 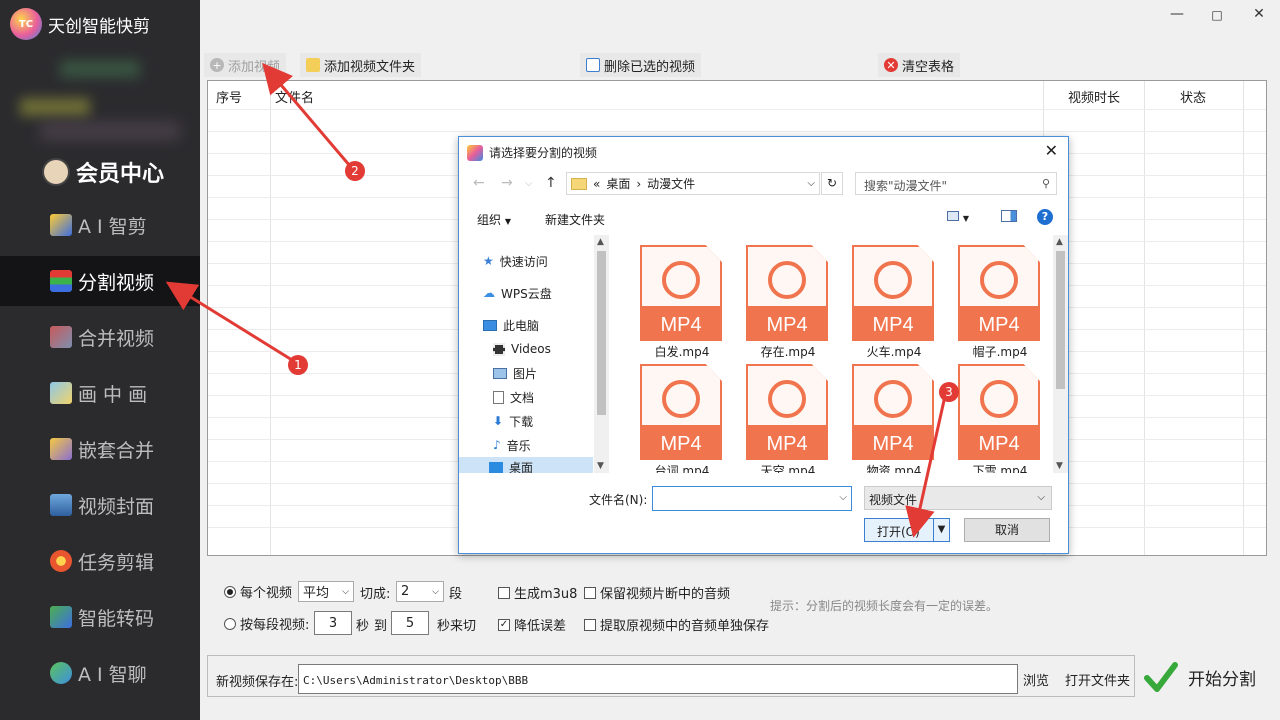 What do you see at coordinates (113, 394) in the screenshot?
I see `sidebar-item-label: 画 中 画` at bounding box center [113, 394].